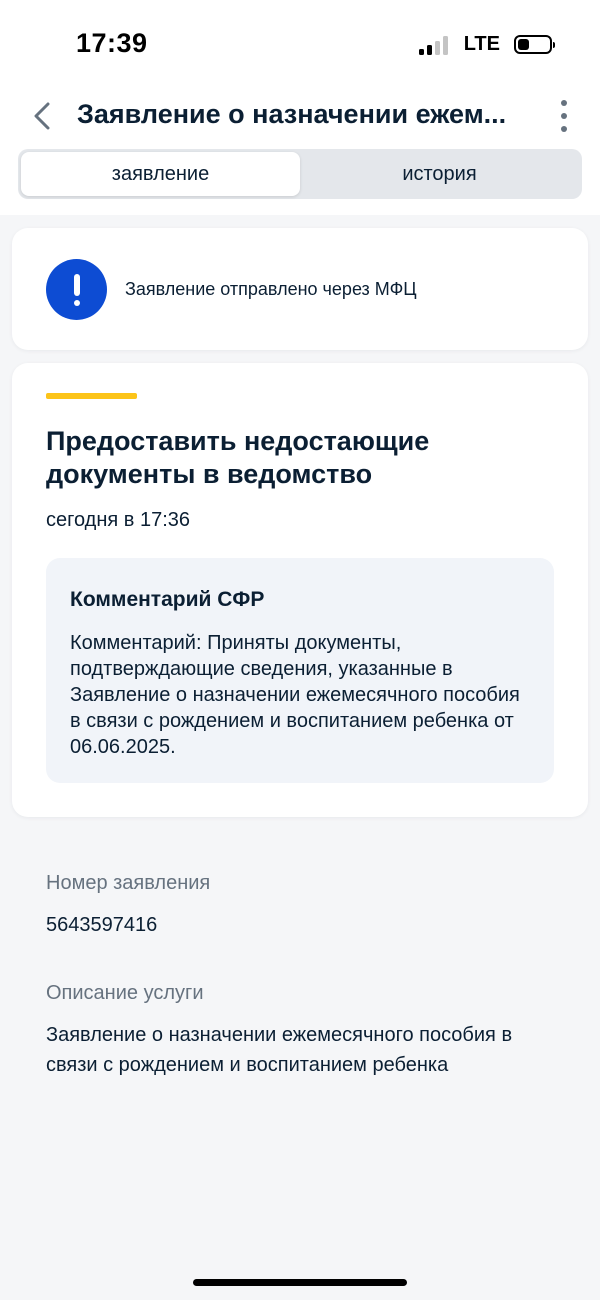 This screenshot has height=1300, width=600. Describe the element at coordinates (76, 289) in the screenshot. I see `exclamation-icon` at that location.